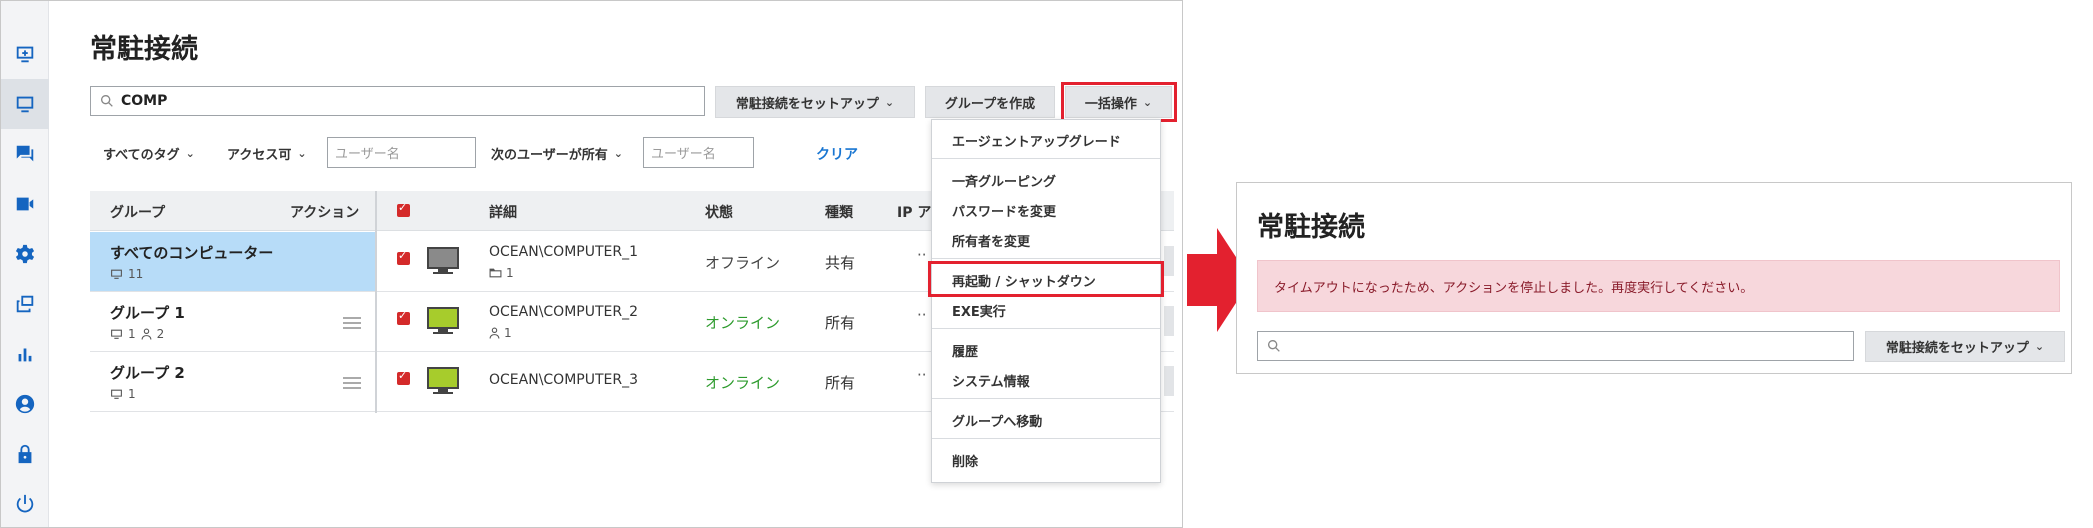 The width and height of the screenshot is (2093, 528). What do you see at coordinates (979, 310) in the screenshot?
I see `menu-item-exe-run: EXE実行` at bounding box center [979, 310].